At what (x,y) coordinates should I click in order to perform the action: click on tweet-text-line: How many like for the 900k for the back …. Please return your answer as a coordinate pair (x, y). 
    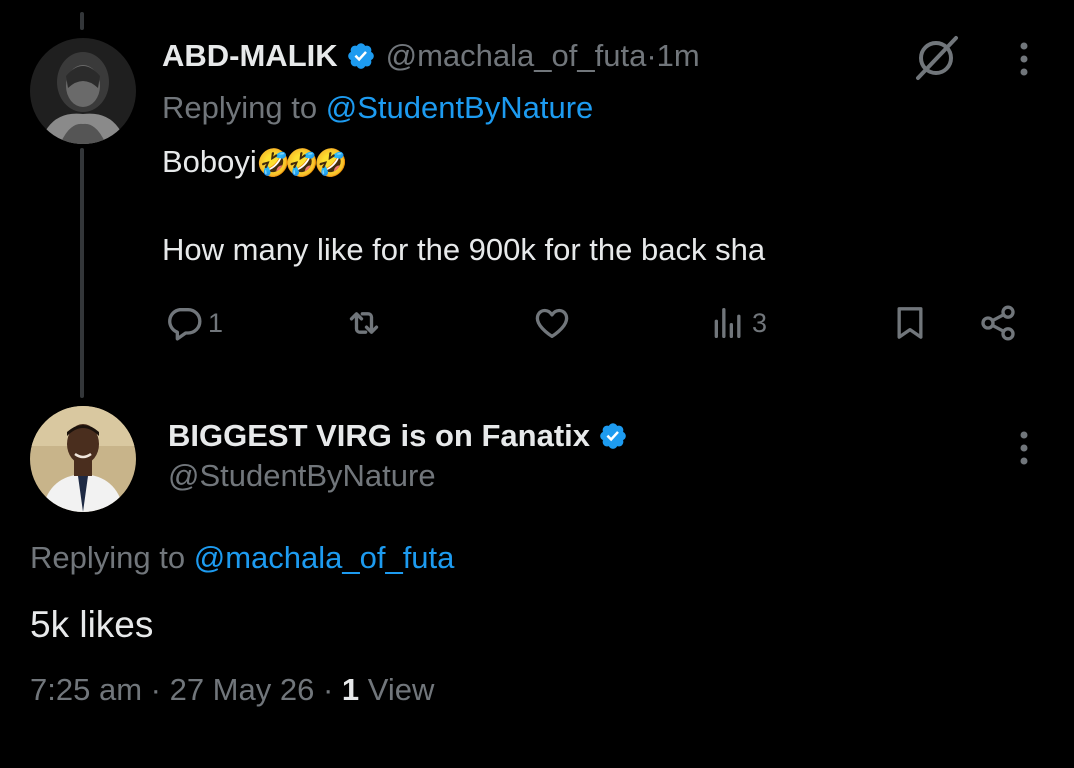
    Looking at the image, I should click on (464, 249).